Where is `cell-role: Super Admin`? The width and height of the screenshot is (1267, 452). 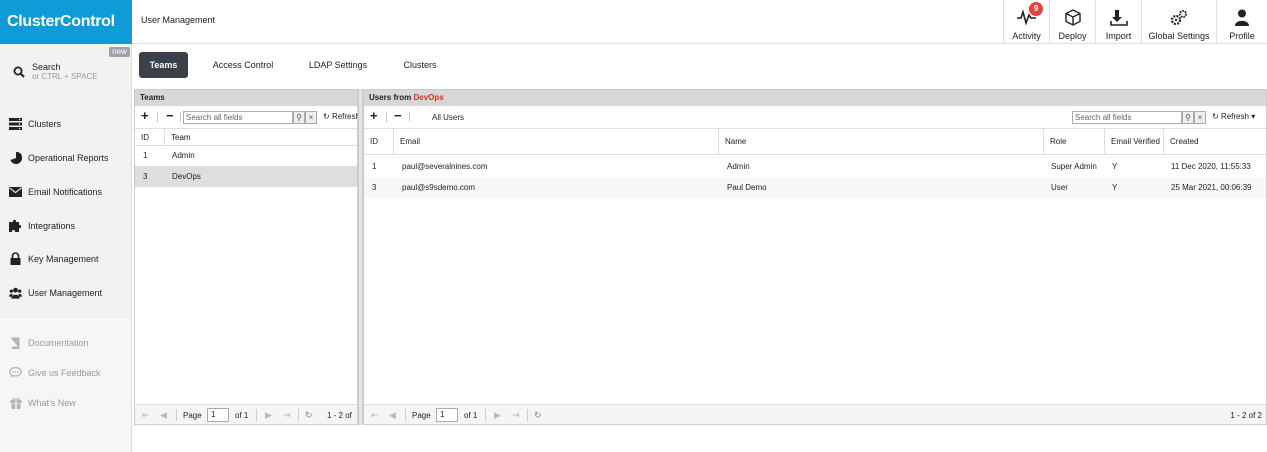
cell-role: Super Admin is located at coordinates (1074, 166).